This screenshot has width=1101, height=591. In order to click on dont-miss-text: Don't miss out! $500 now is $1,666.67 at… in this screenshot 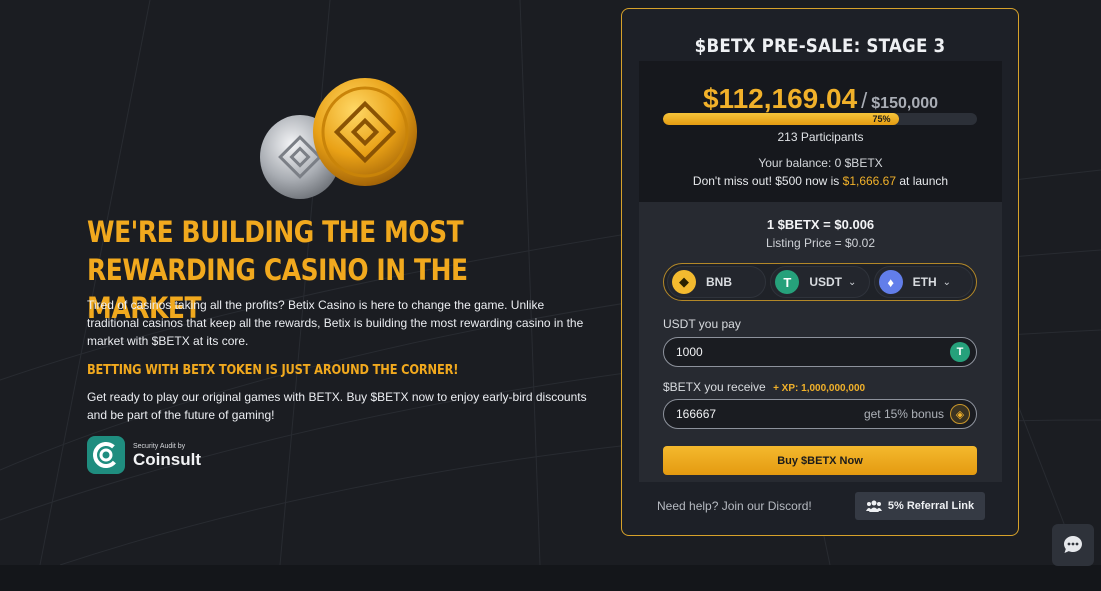, I will do `click(820, 181)`.